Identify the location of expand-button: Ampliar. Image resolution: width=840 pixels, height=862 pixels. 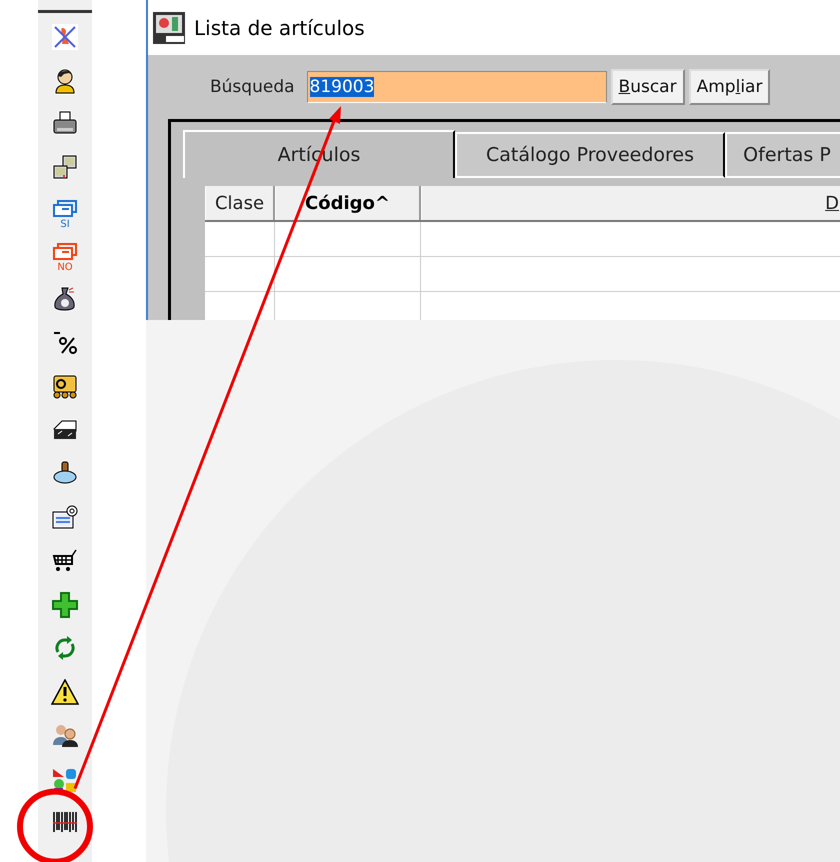
(729, 87).